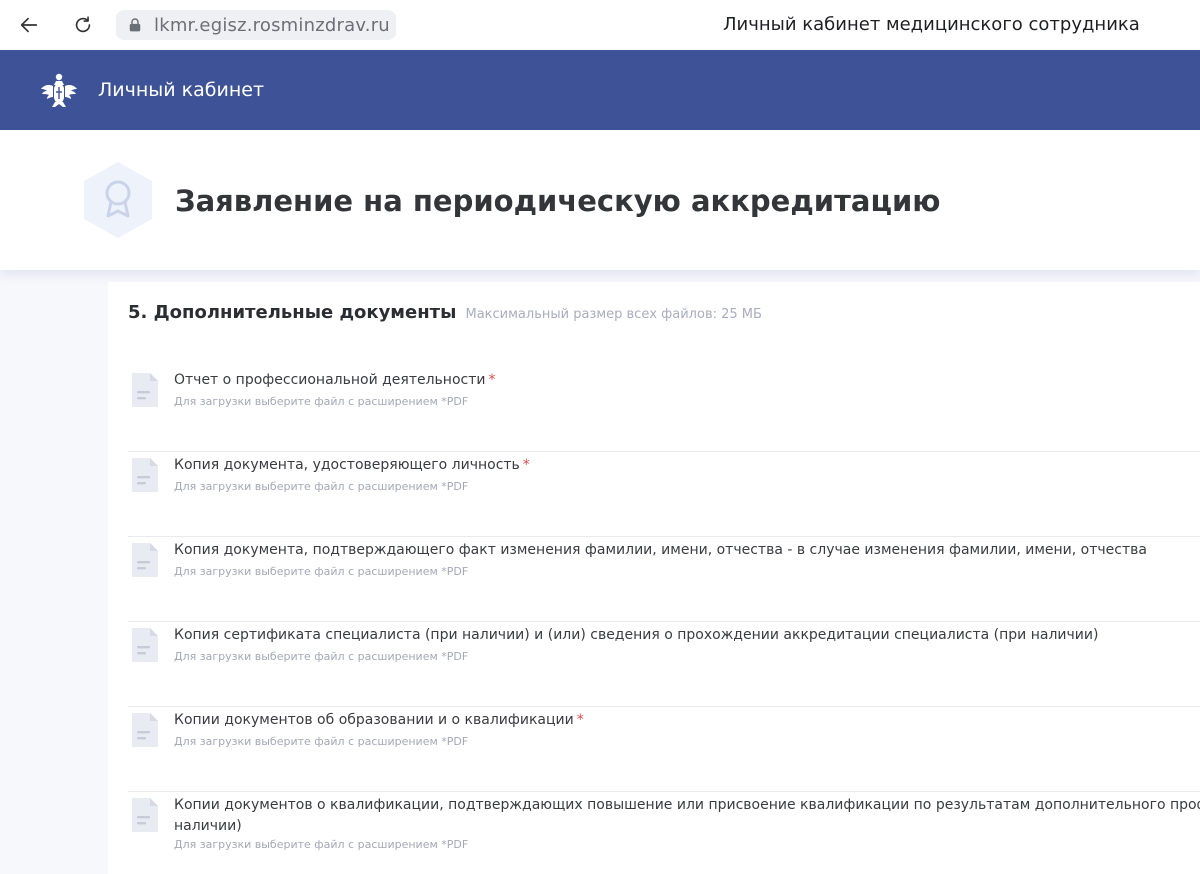 Image resolution: width=1200 pixels, height=874 pixels. What do you see at coordinates (135, 25) in the screenshot?
I see `lock-icon` at bounding box center [135, 25].